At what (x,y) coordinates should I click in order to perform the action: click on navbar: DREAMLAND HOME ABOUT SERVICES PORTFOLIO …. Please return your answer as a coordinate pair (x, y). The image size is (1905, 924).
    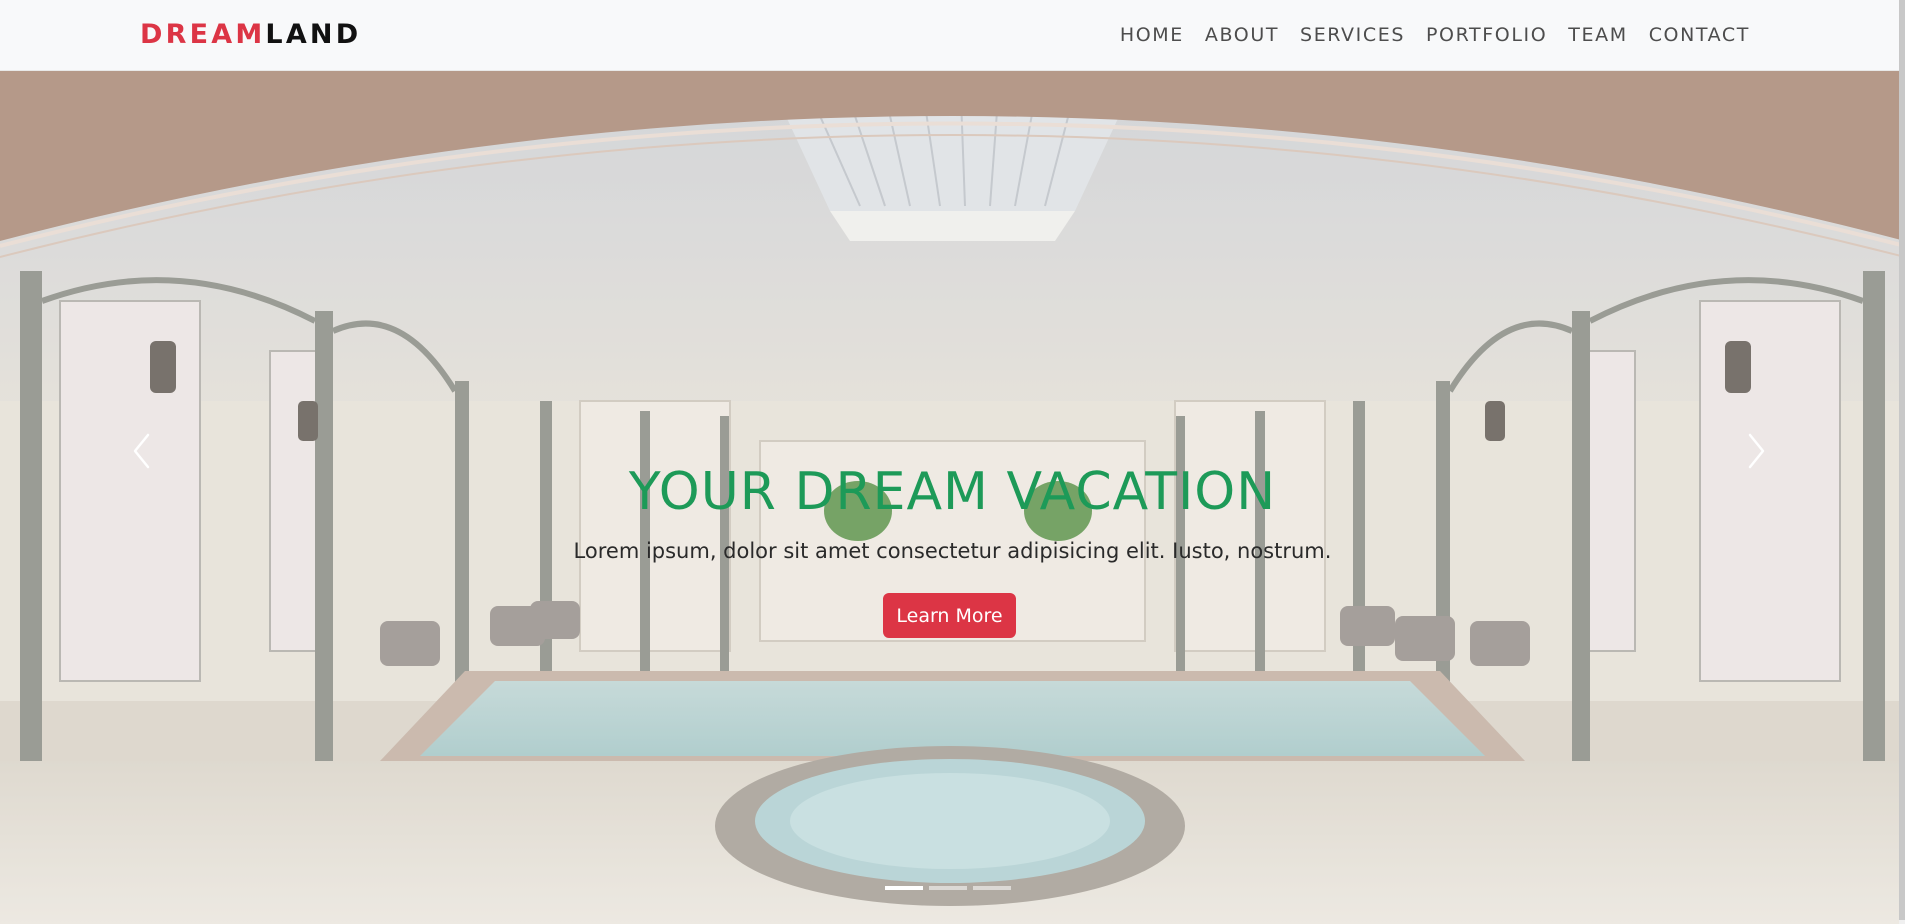
    Looking at the image, I should click on (952, 35).